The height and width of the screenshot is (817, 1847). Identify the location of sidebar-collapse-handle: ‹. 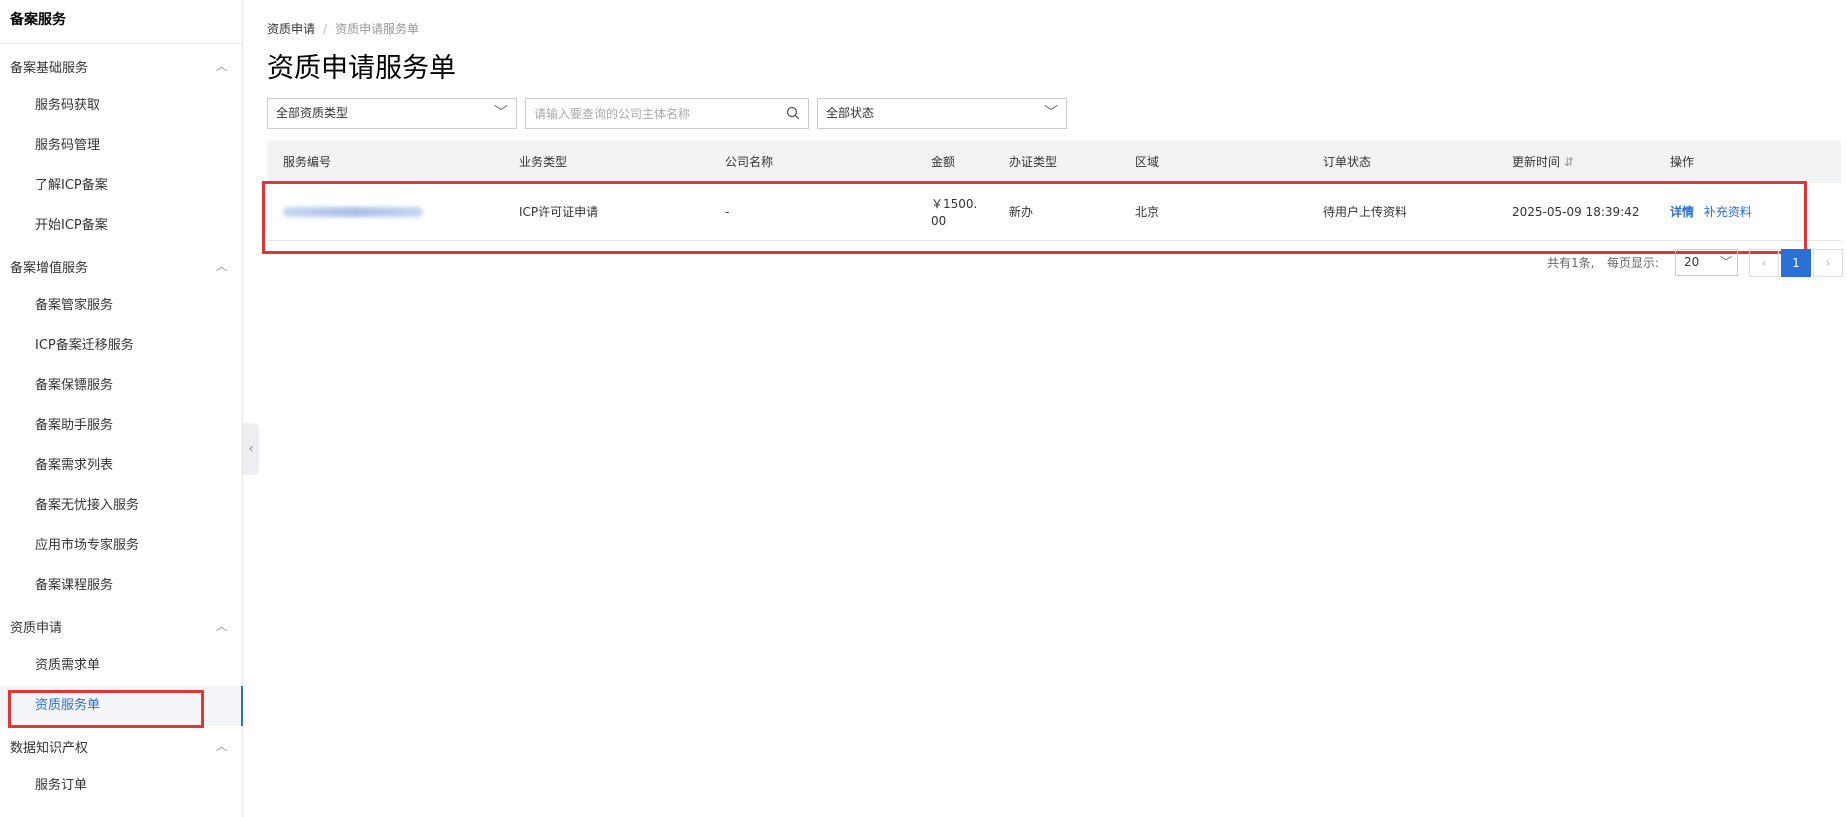
(251, 449).